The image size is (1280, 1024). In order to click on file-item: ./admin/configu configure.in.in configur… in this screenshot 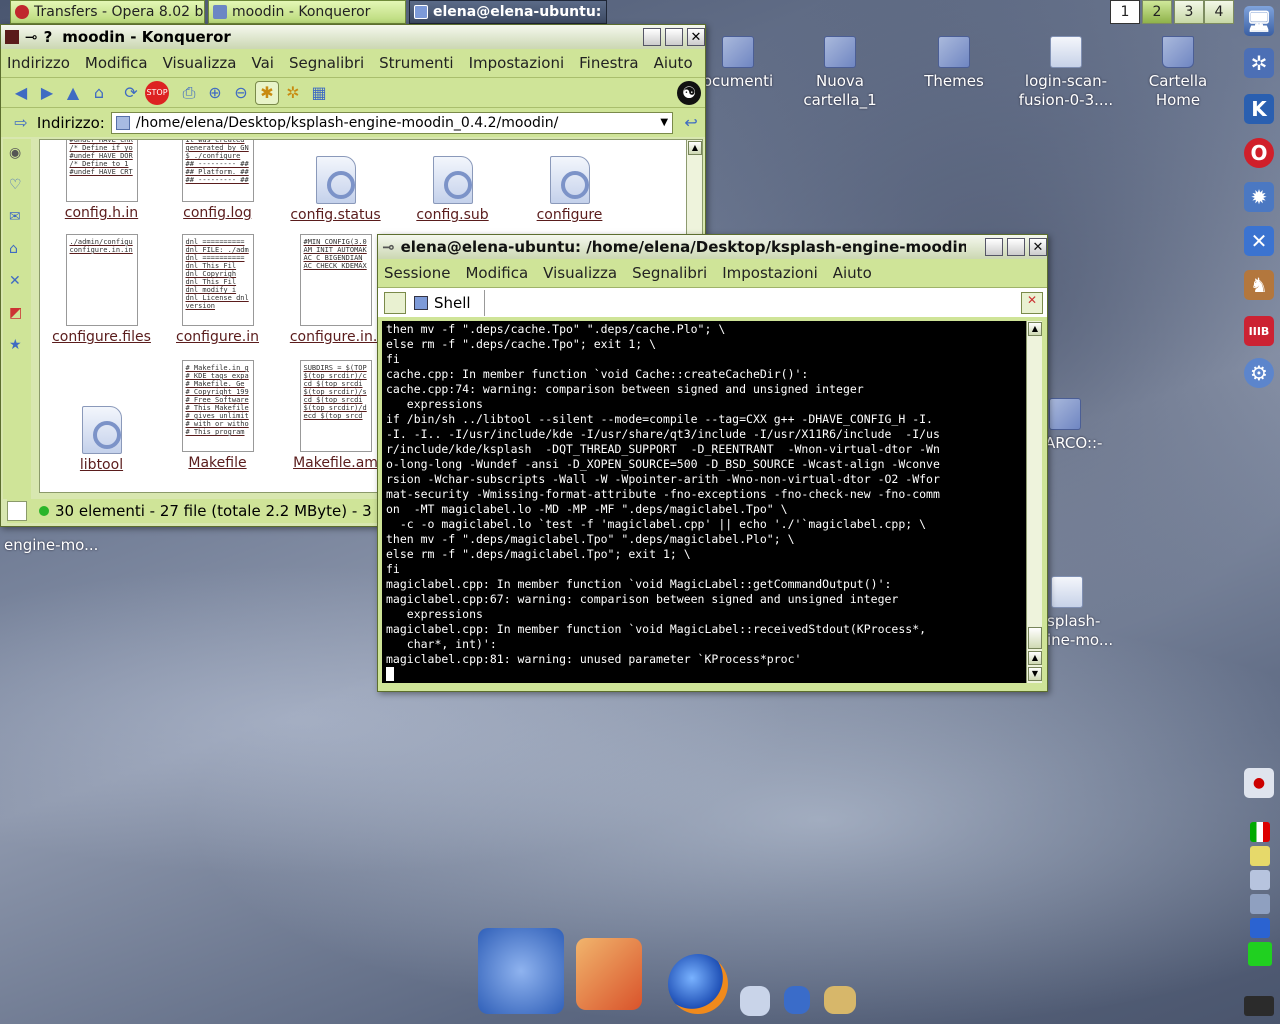, I will do `click(101, 289)`.